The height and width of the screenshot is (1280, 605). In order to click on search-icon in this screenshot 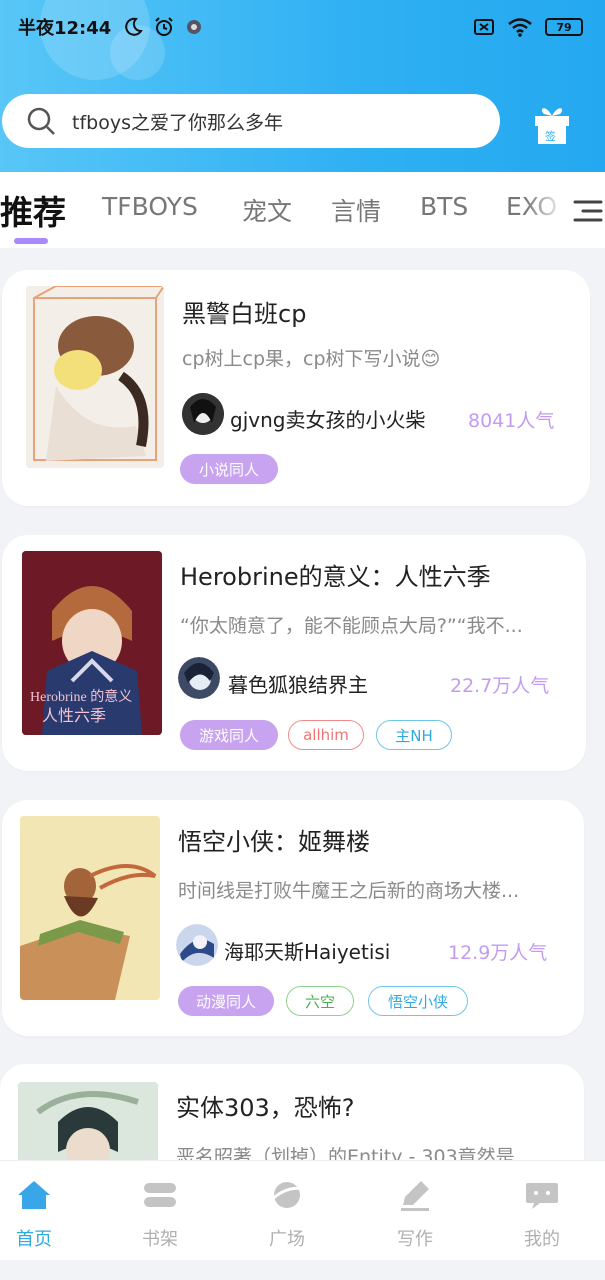, I will do `click(41, 121)`.